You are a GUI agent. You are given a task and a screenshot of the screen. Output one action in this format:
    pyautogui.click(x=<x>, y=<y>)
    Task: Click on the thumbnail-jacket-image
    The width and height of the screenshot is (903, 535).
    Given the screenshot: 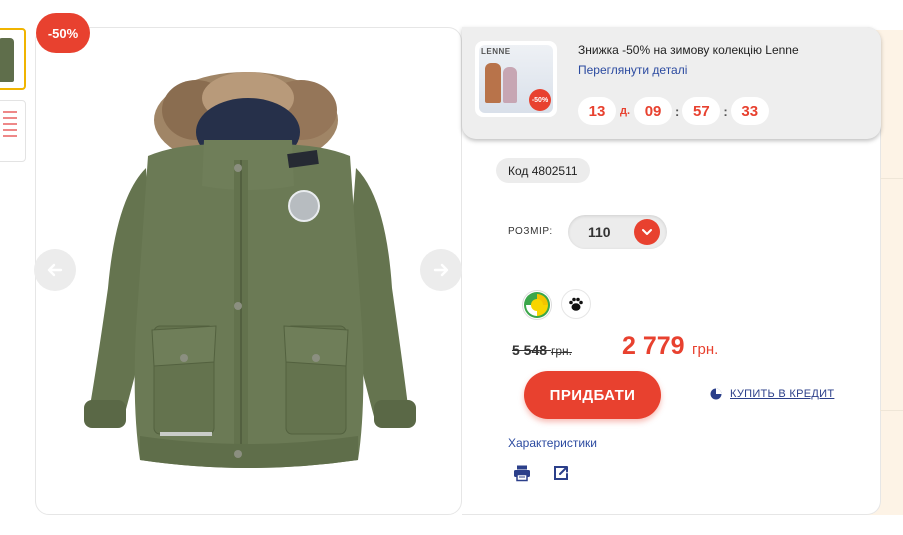 What is the action you would take?
    pyautogui.click(x=7, y=60)
    